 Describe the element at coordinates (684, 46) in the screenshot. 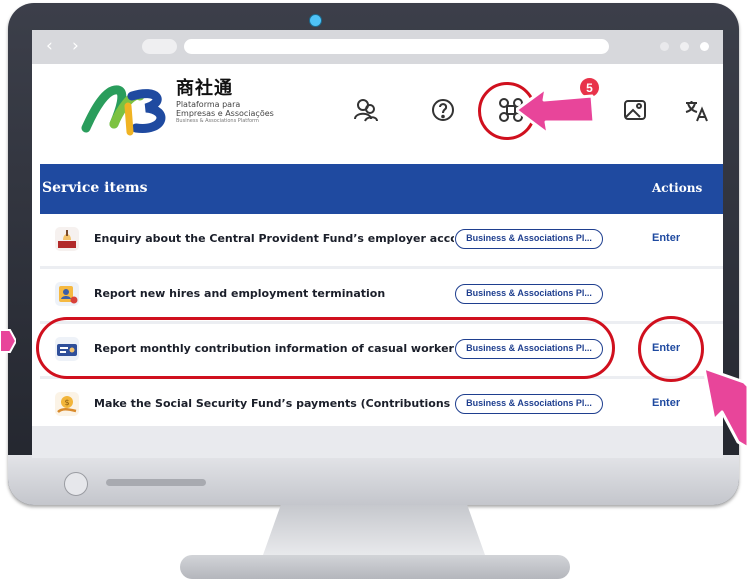

I see `window-maximize-icon` at that location.